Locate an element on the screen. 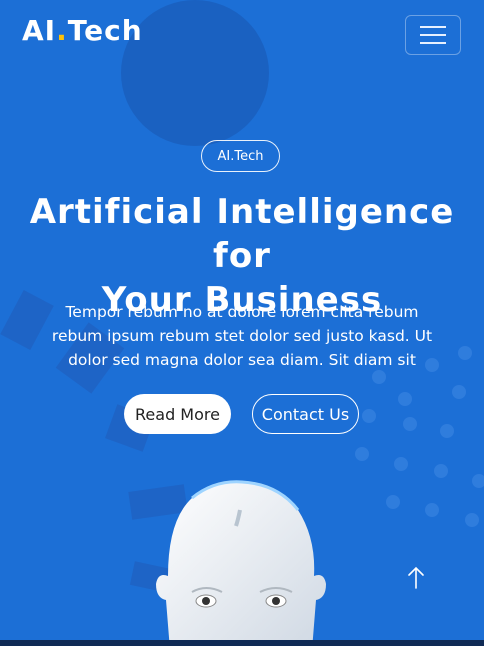 The height and width of the screenshot is (646, 484). brand-name-part2: Tech is located at coordinates (105, 30).